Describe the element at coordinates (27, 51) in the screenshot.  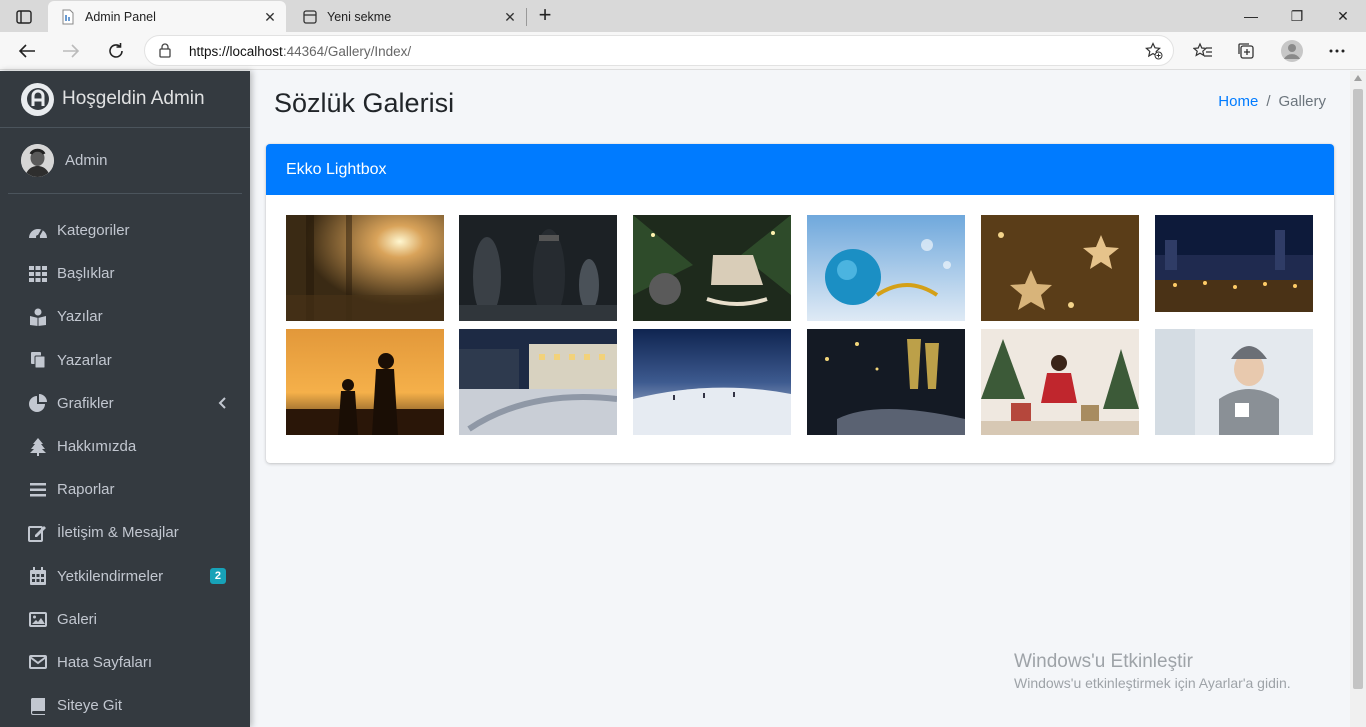
I see `back-icon` at that location.